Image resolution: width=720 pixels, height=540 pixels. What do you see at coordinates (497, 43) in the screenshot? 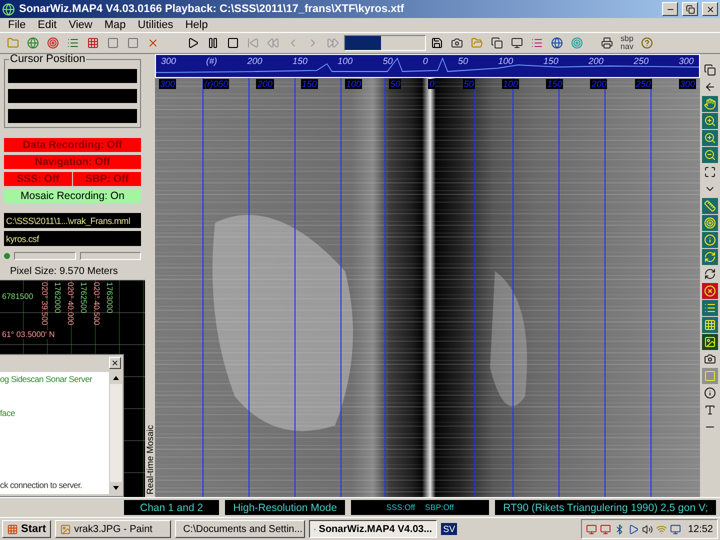
I see `copy-icon` at bounding box center [497, 43].